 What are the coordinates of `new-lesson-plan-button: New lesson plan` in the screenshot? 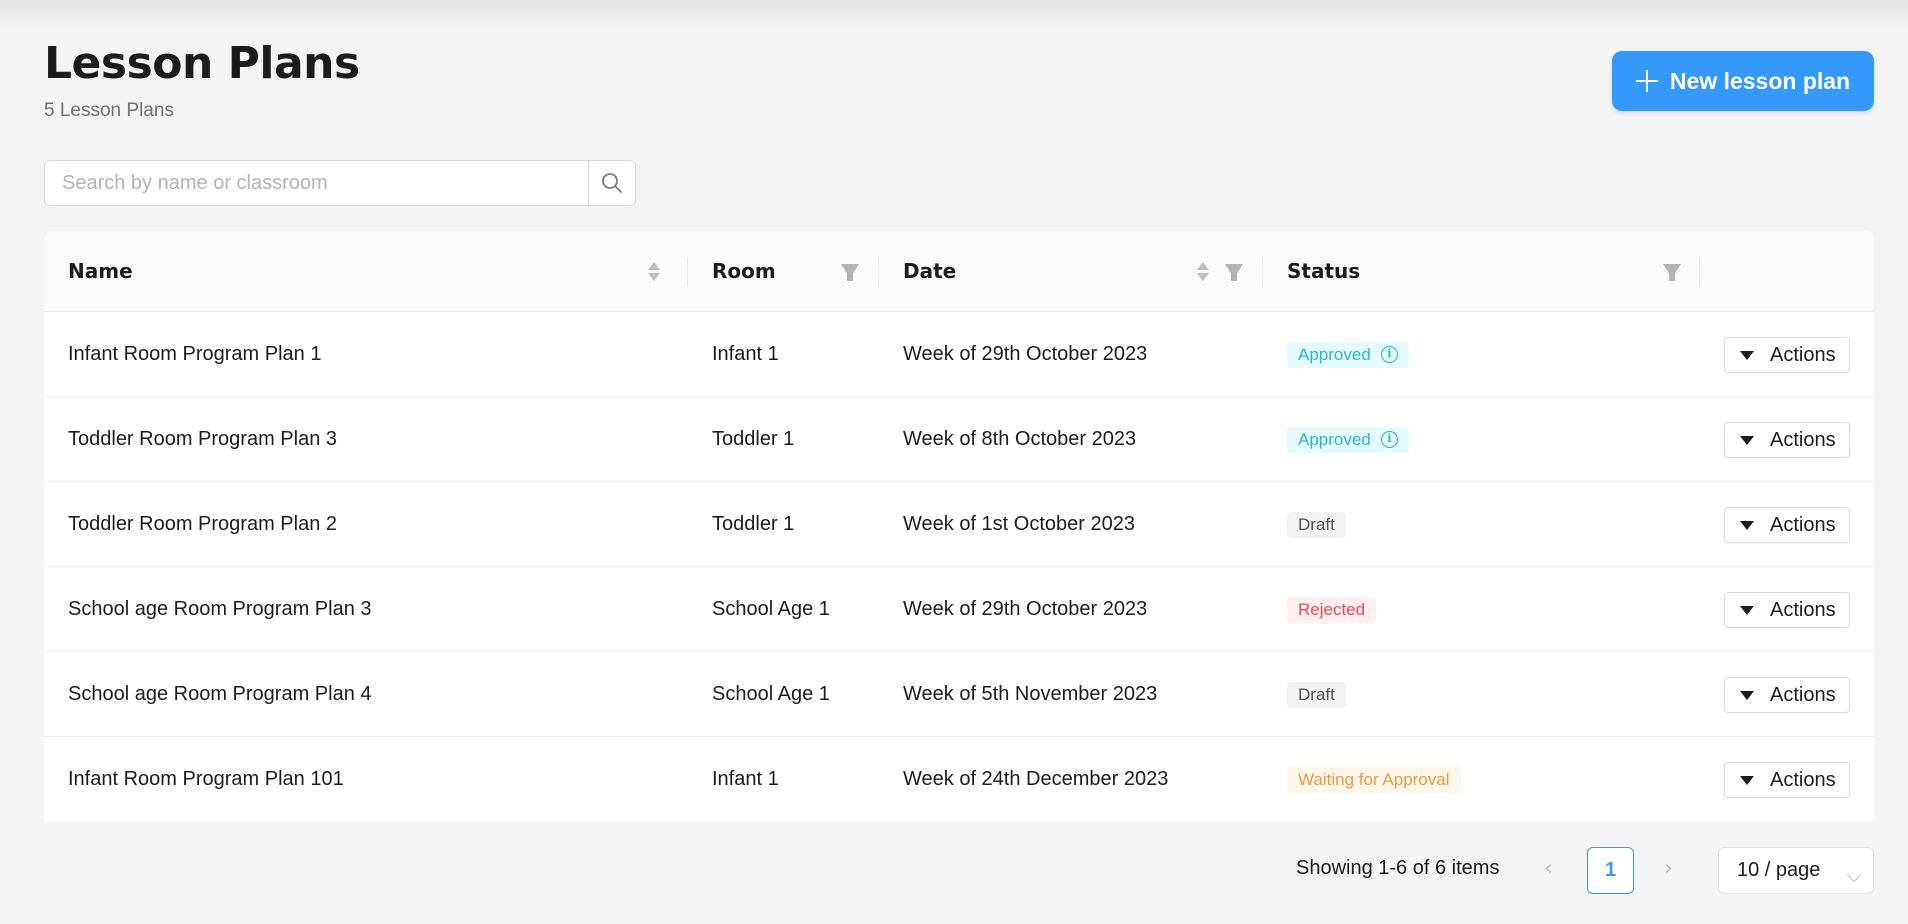 It's located at (1743, 81).